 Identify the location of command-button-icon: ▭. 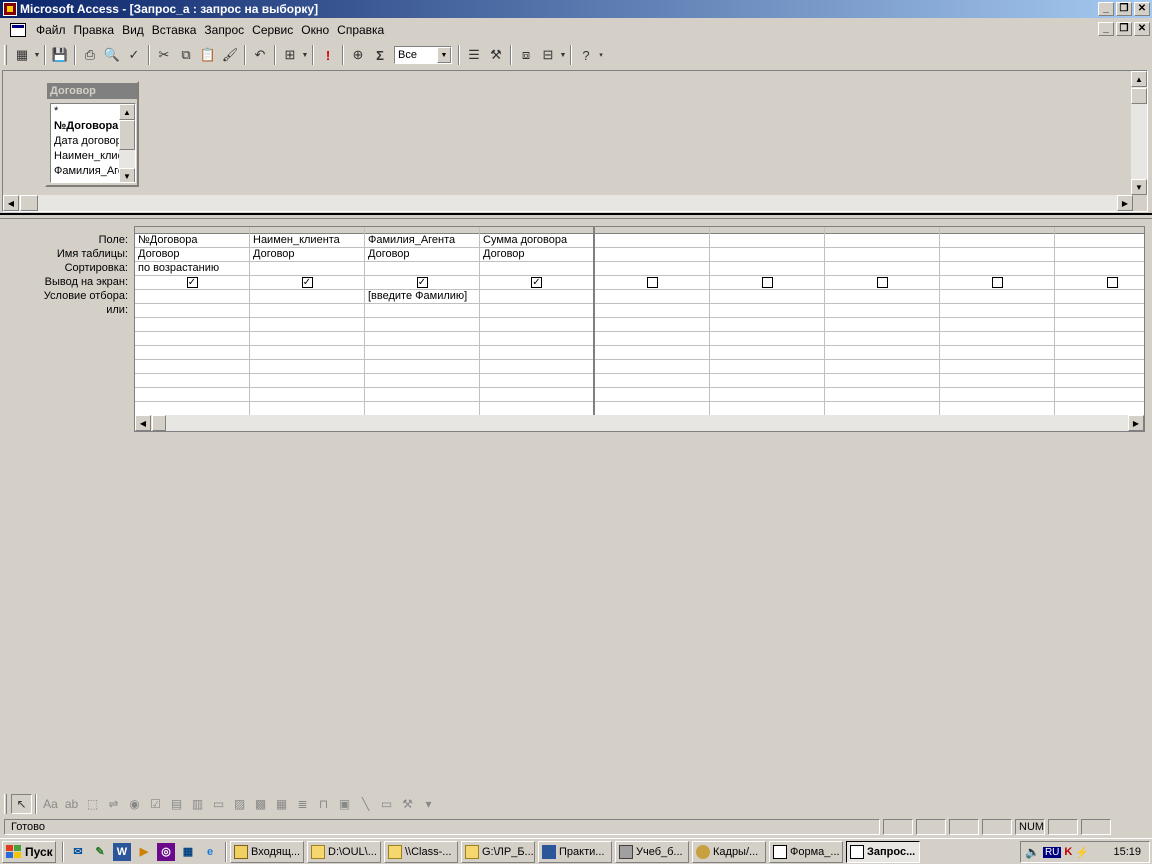
(218, 804).